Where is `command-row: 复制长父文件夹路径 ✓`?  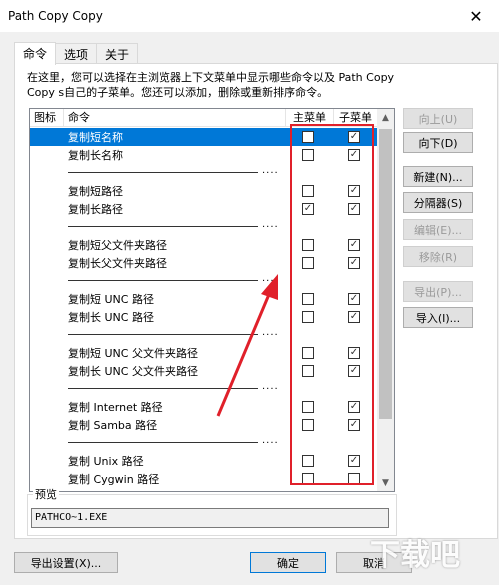
command-row: 复制长父文件夹路径 ✓ is located at coordinates (204, 263).